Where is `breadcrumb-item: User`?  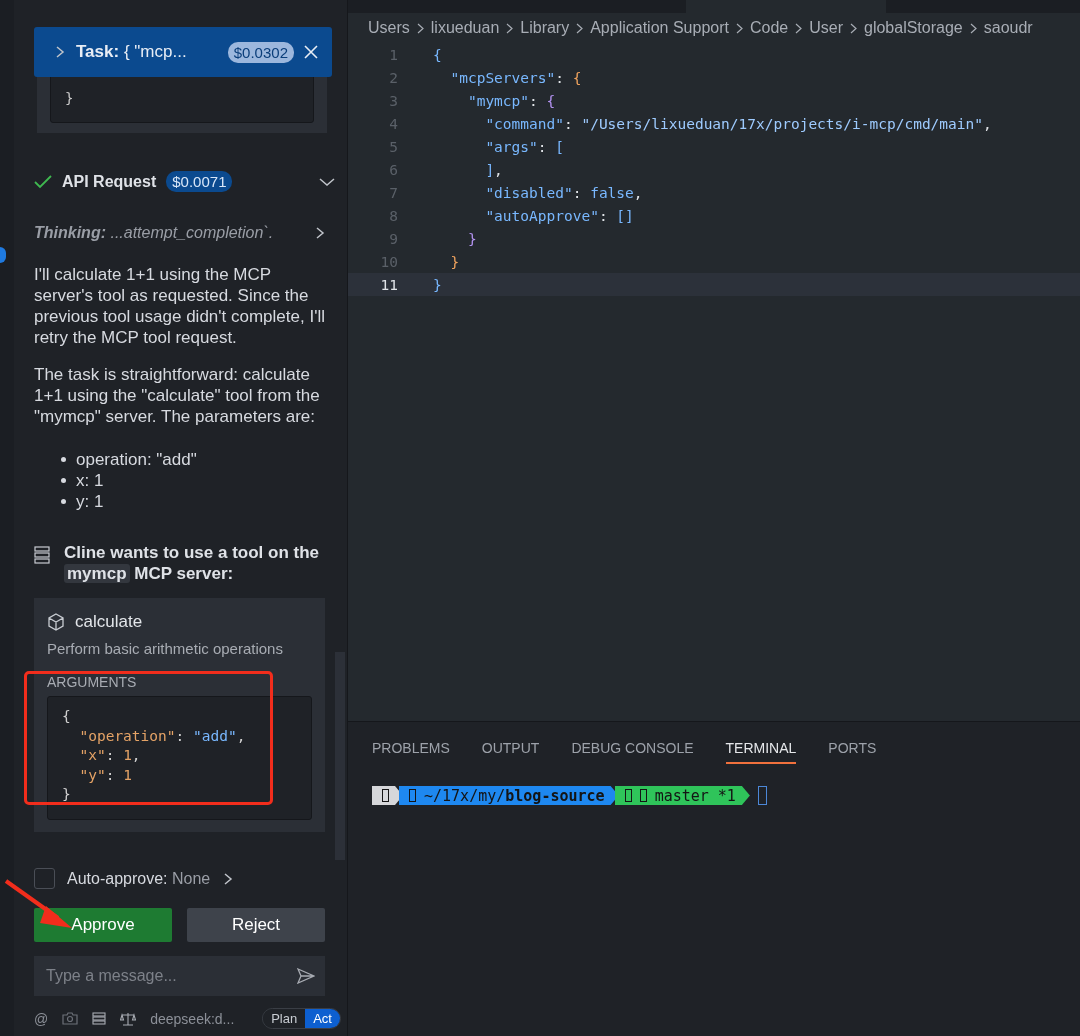
breadcrumb-item: User is located at coordinates (826, 28).